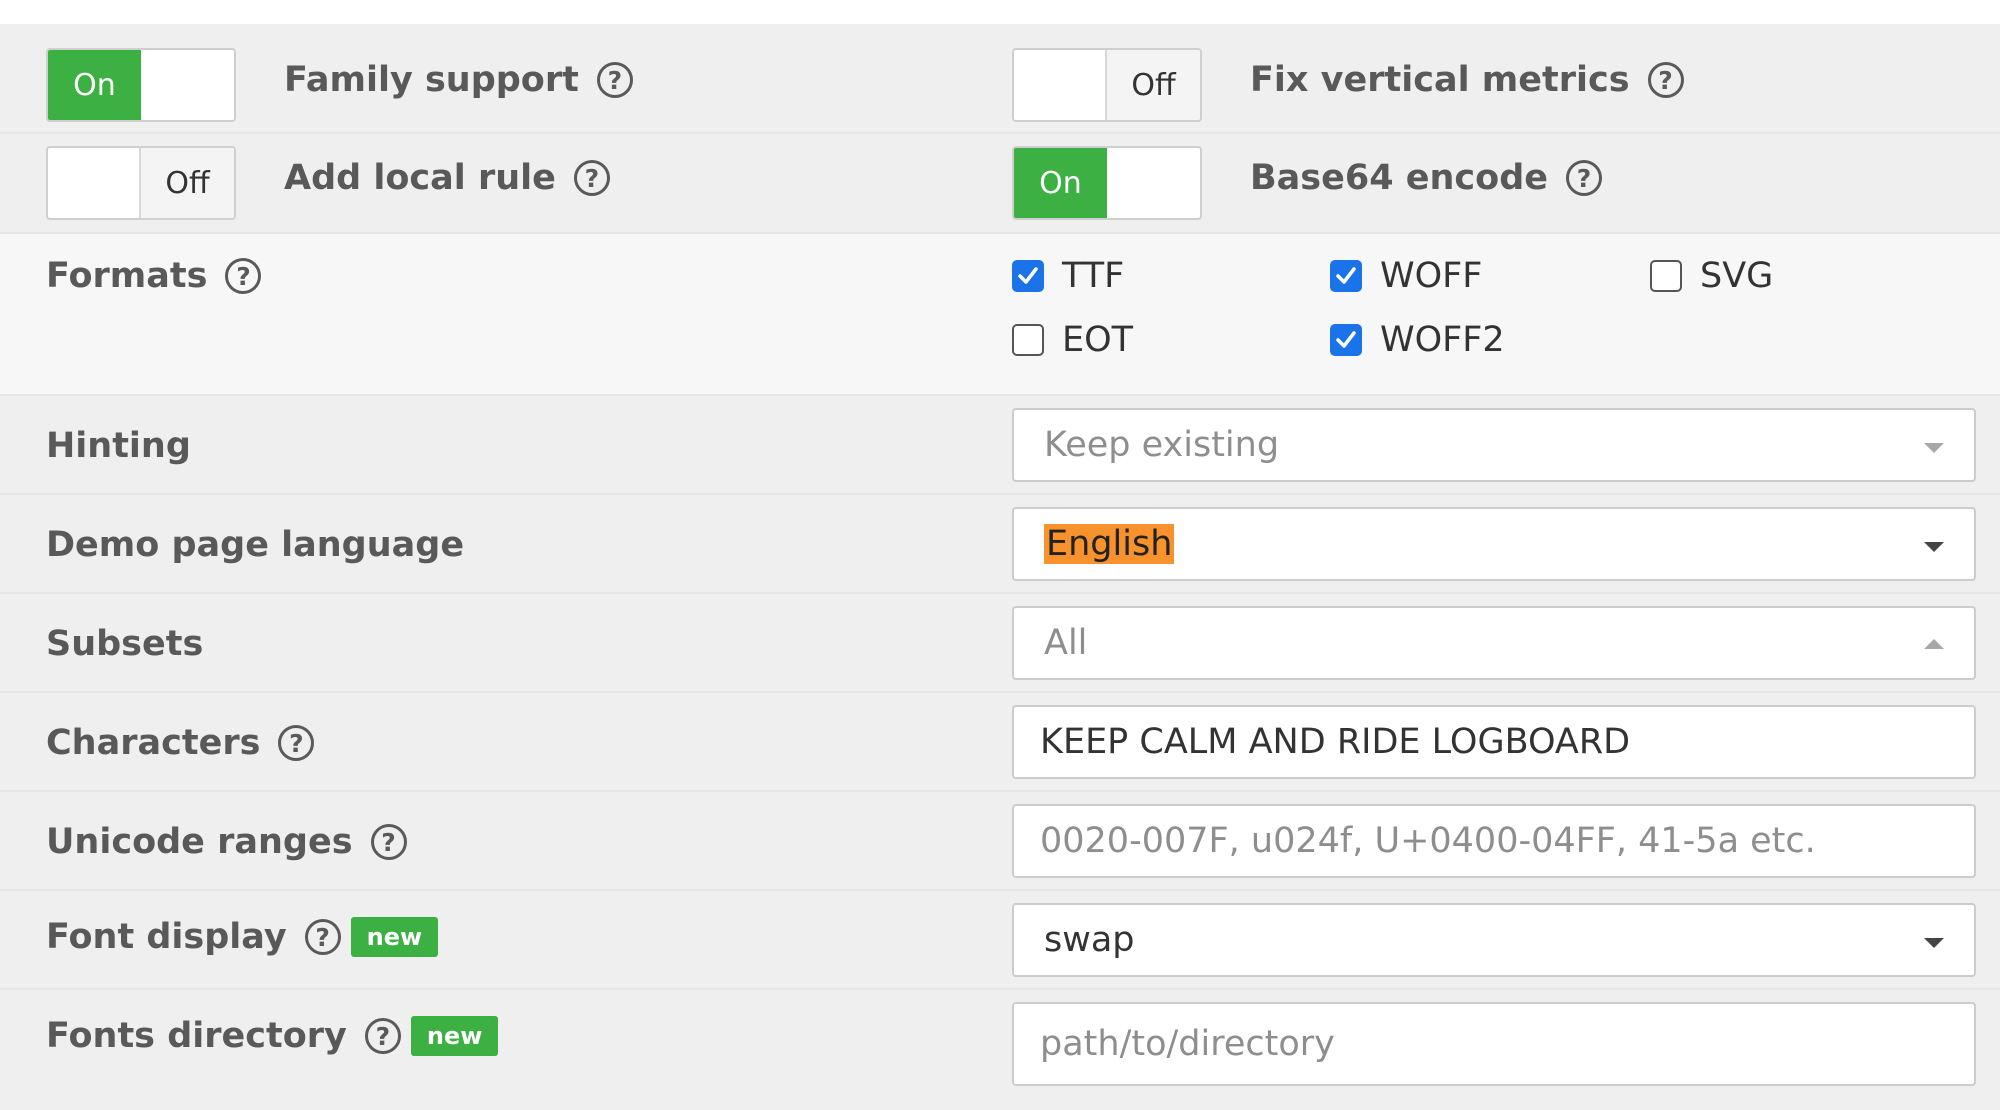 The width and height of the screenshot is (2000, 1110). I want to click on row-add-local-rule: Off Add local rule ? On Base64 encode ?, so click(1000, 184).